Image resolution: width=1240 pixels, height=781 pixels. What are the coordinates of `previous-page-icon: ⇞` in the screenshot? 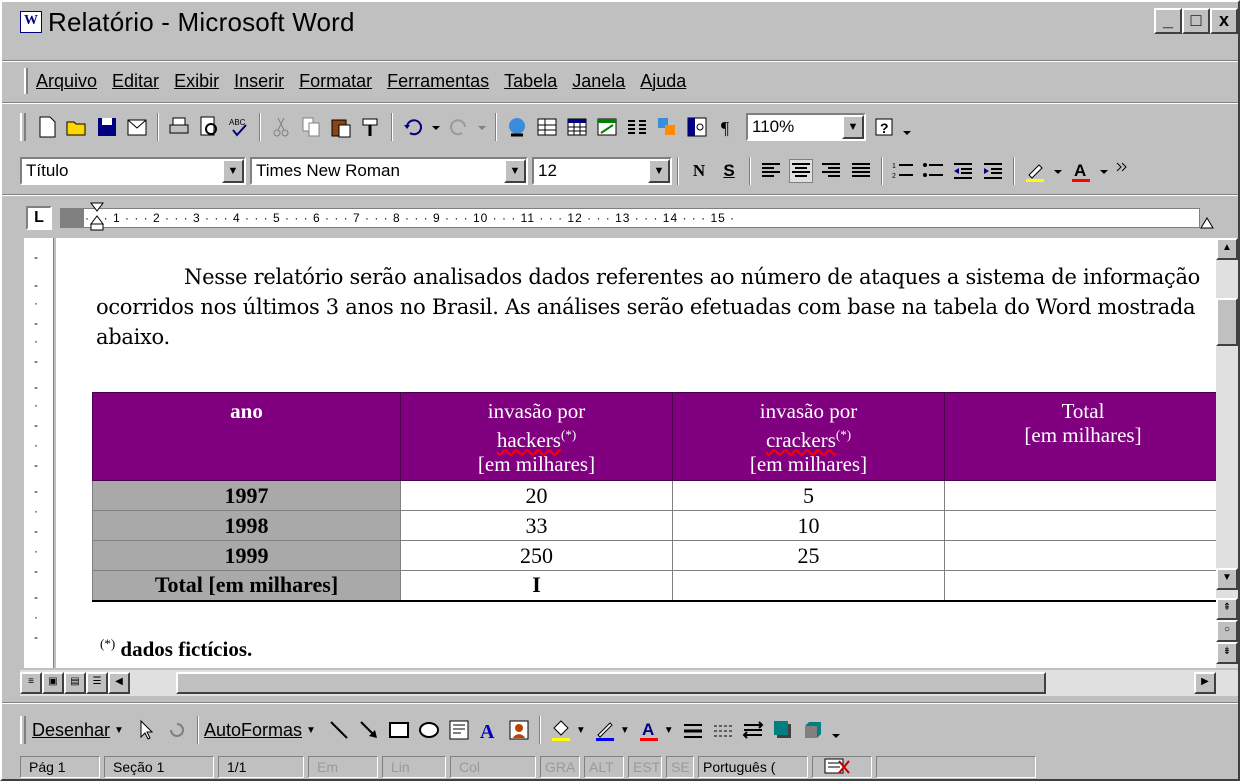 It's located at (1227, 609).